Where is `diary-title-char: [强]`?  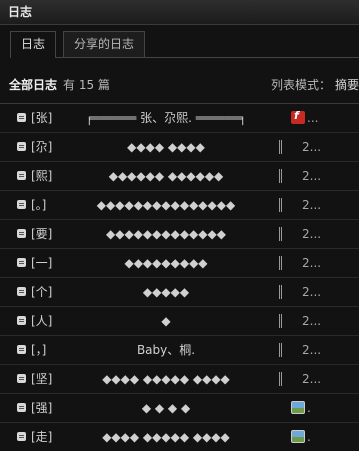
diary-title-char: [强] is located at coordinates (42, 408).